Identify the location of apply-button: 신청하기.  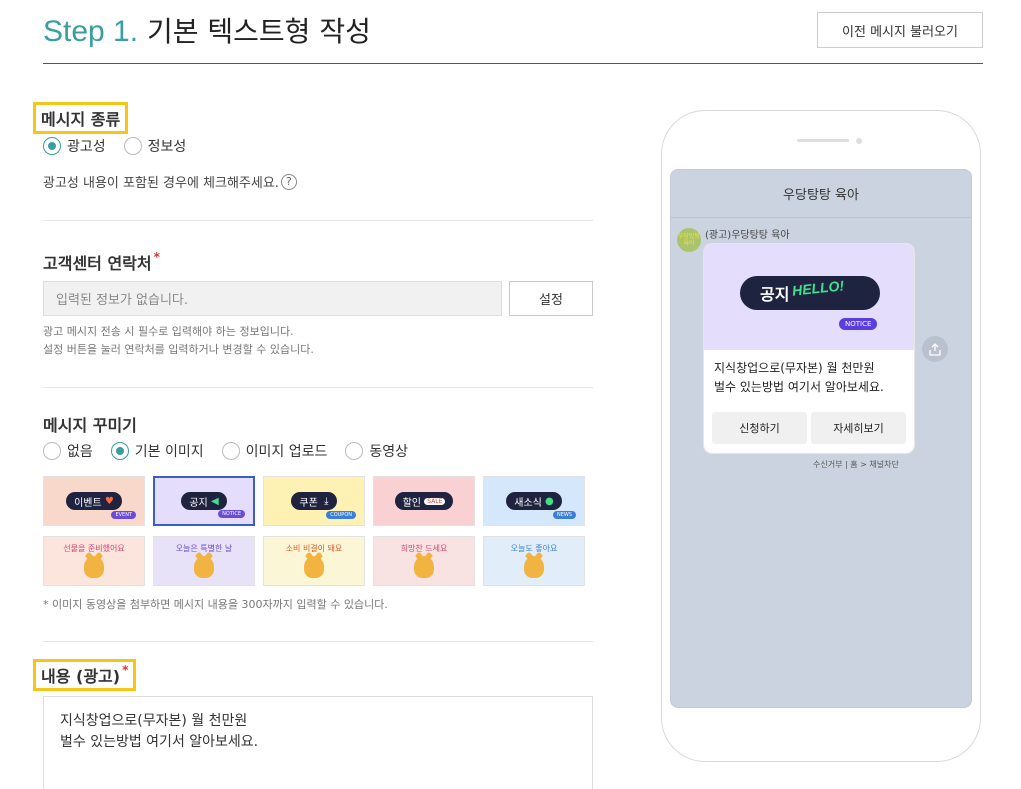
(759, 428).